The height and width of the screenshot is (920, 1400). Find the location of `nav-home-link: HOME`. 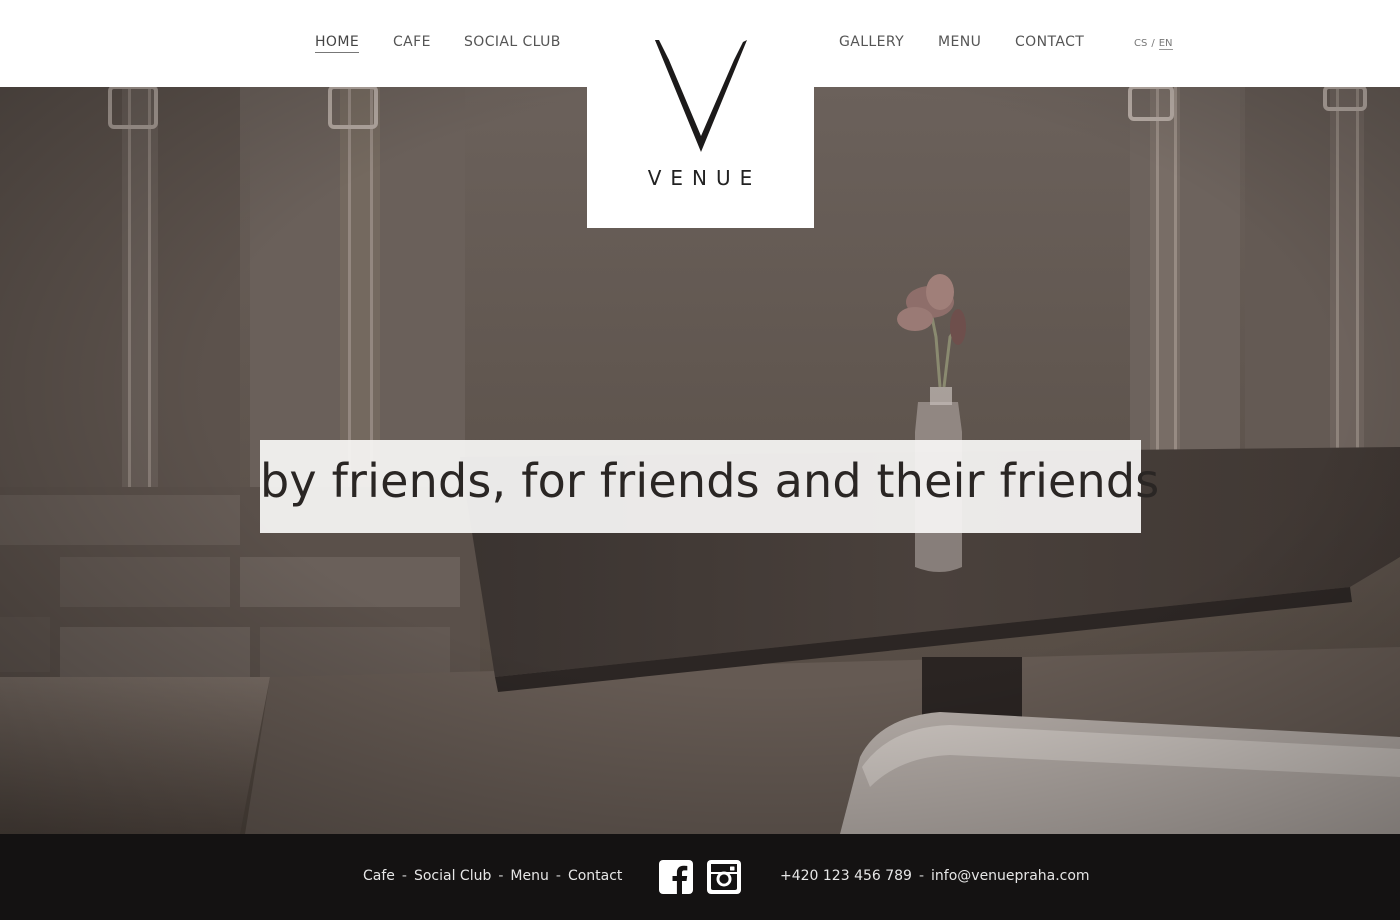

nav-home-link: HOME is located at coordinates (337, 43).